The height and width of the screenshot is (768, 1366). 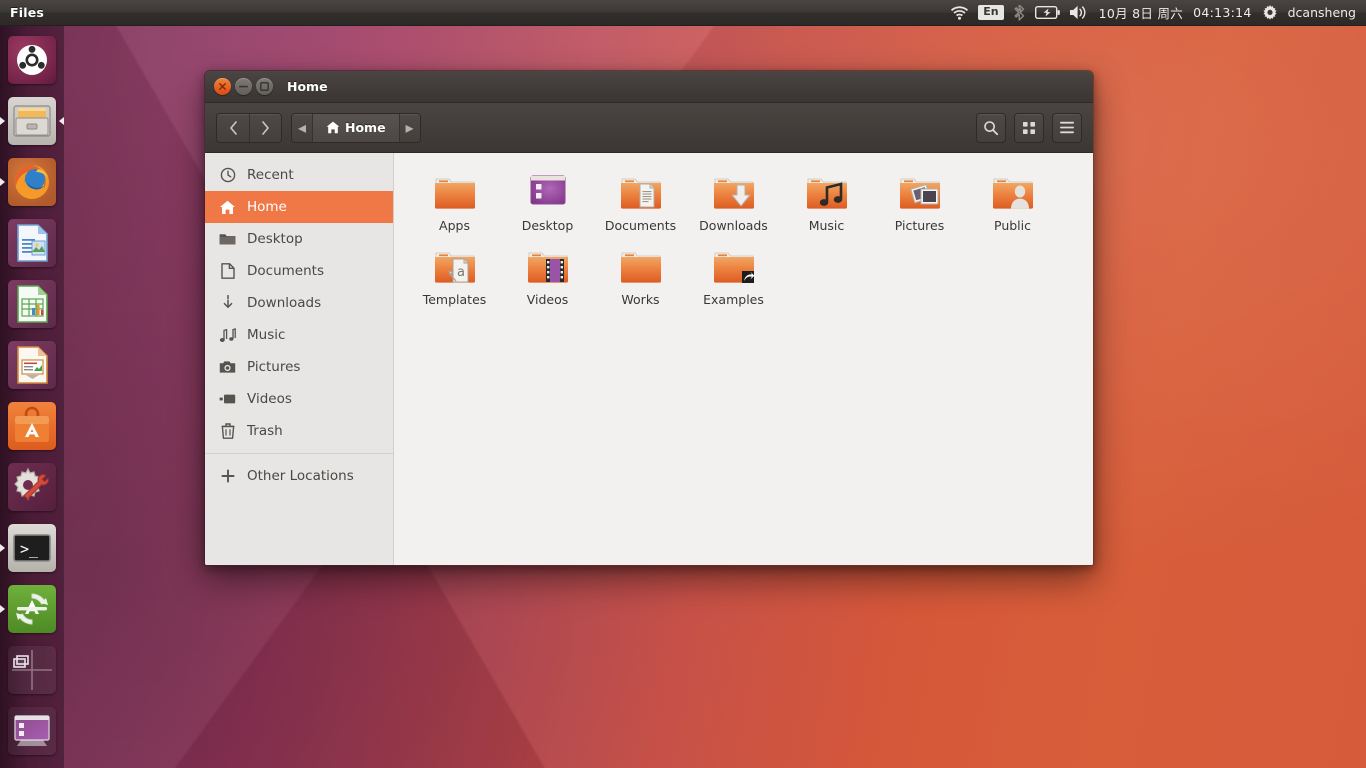 I want to click on maximize-icon, so click(x=264, y=86).